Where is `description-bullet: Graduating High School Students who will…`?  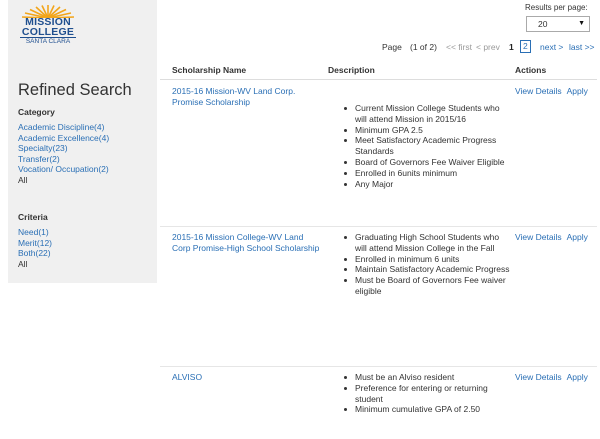 description-bullet: Graduating High School Students who will… is located at coordinates (426, 243).